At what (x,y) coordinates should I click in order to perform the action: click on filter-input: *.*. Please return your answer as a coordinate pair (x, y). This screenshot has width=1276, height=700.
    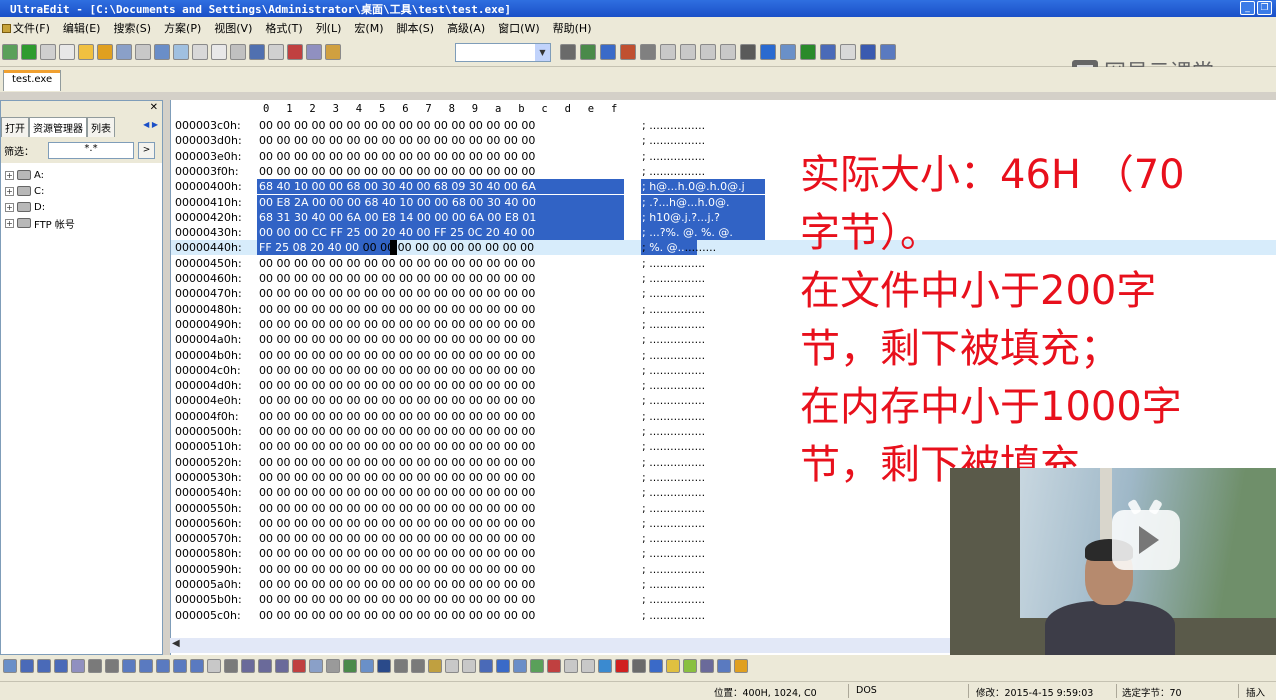
    Looking at the image, I should click on (91, 150).